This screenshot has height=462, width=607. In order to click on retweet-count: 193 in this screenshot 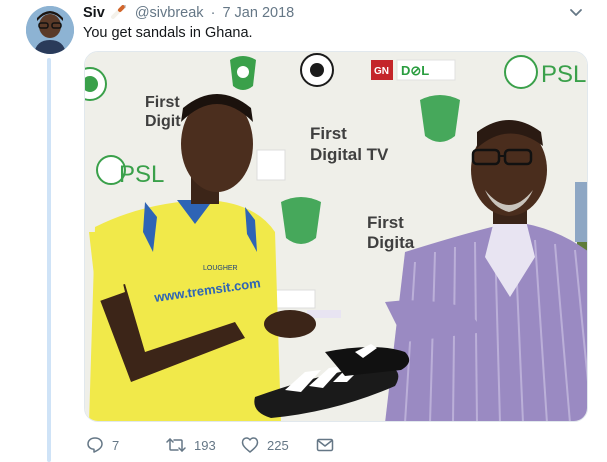, I will do `click(205, 445)`.